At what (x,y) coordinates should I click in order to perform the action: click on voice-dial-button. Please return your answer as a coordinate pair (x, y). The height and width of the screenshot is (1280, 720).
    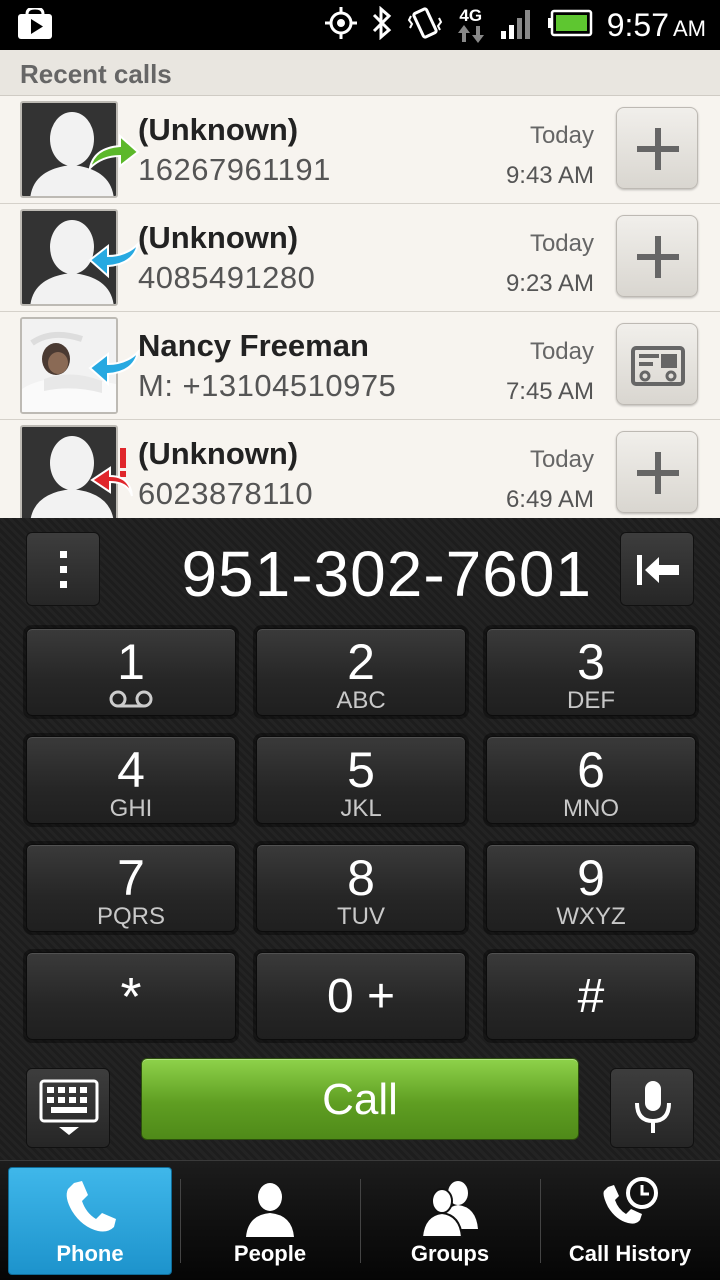
    Looking at the image, I should click on (652, 1108).